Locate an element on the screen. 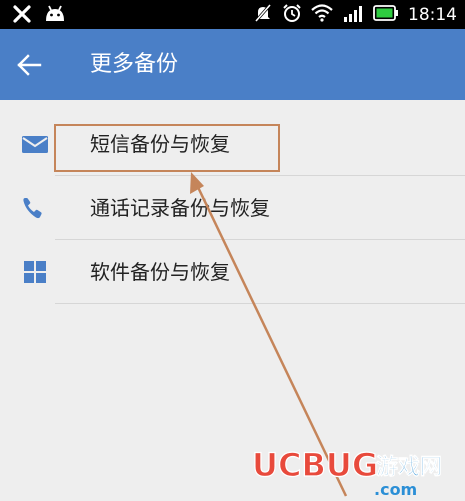 The width and height of the screenshot is (465, 501). watermark-domain: .com is located at coordinates (395, 489).